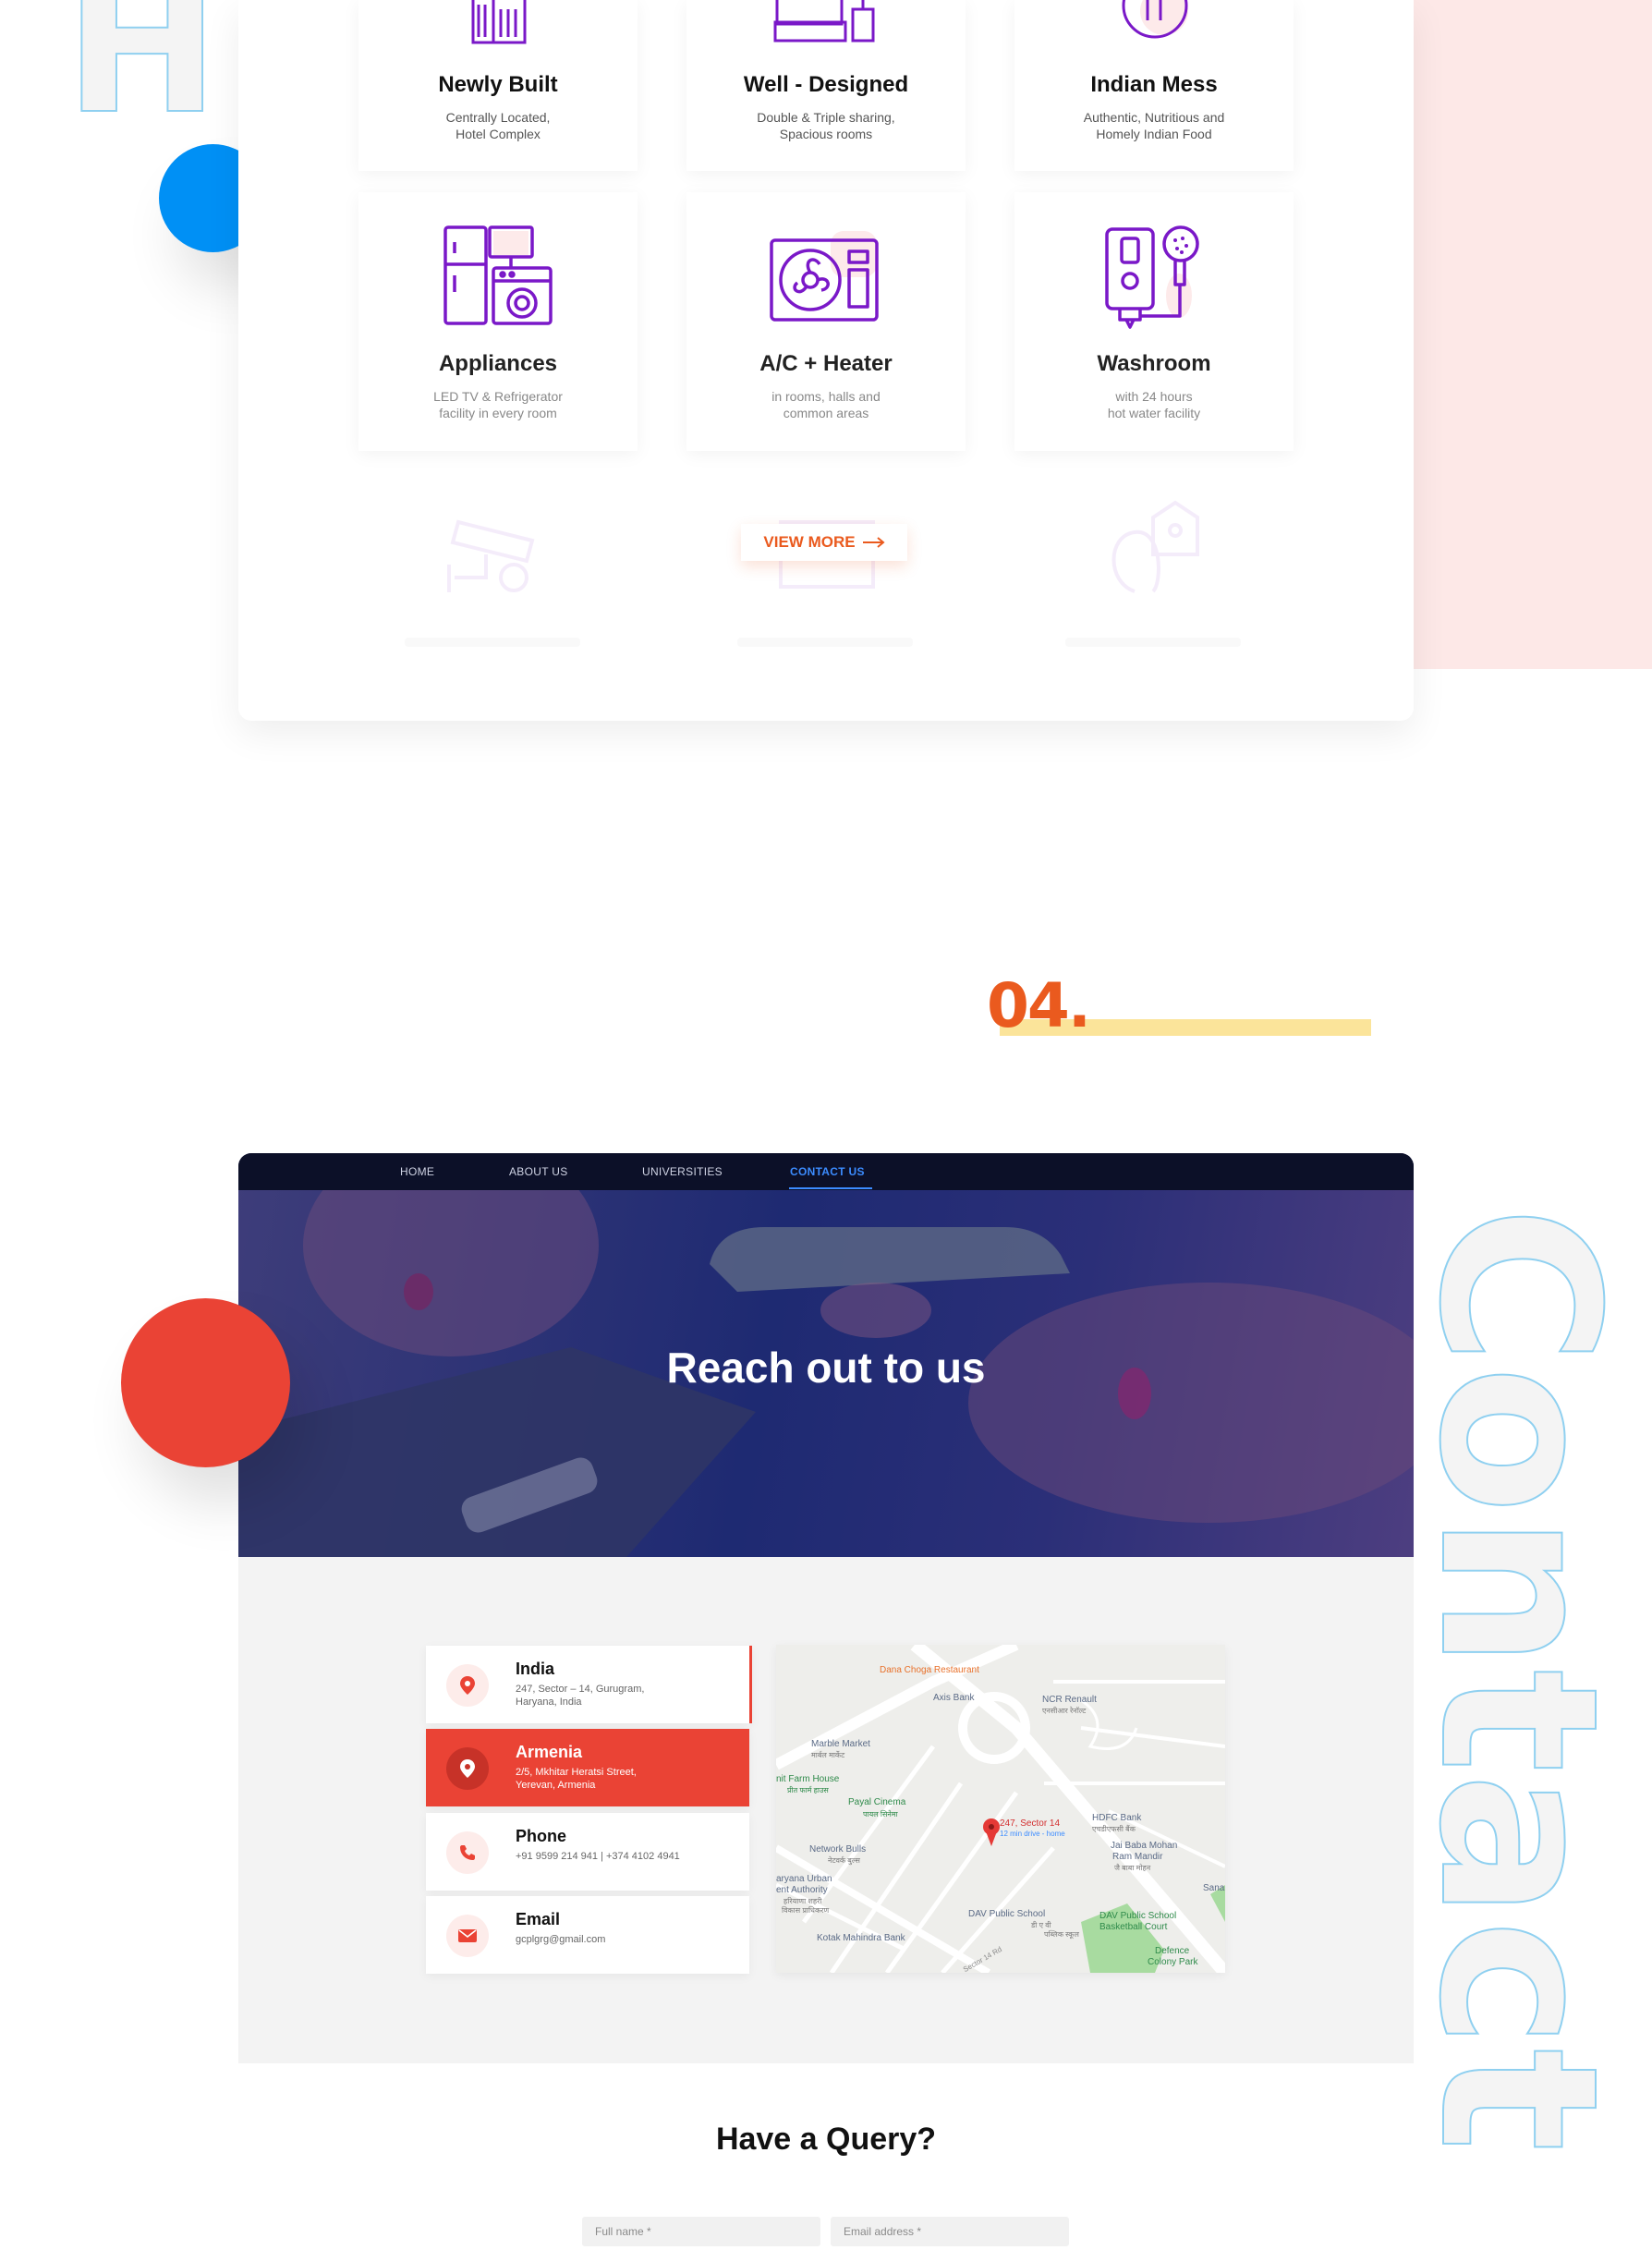  What do you see at coordinates (826, 363) in the screenshot?
I see `amenity-title: A/C + Heater` at bounding box center [826, 363].